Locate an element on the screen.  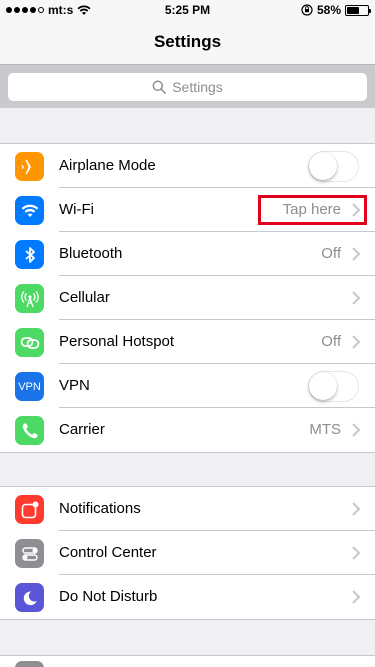
airplane-mode-toggle is located at coordinates (333, 166).